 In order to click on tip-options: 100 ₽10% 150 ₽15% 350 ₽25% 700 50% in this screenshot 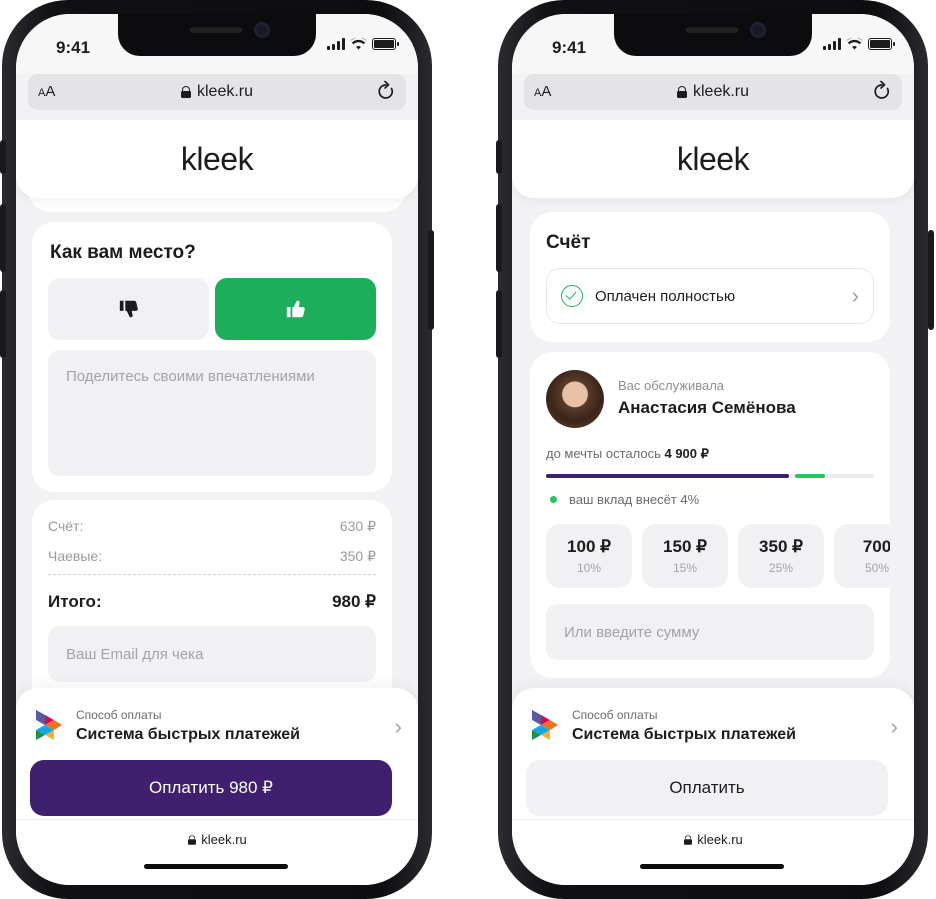, I will do `click(718, 556)`.